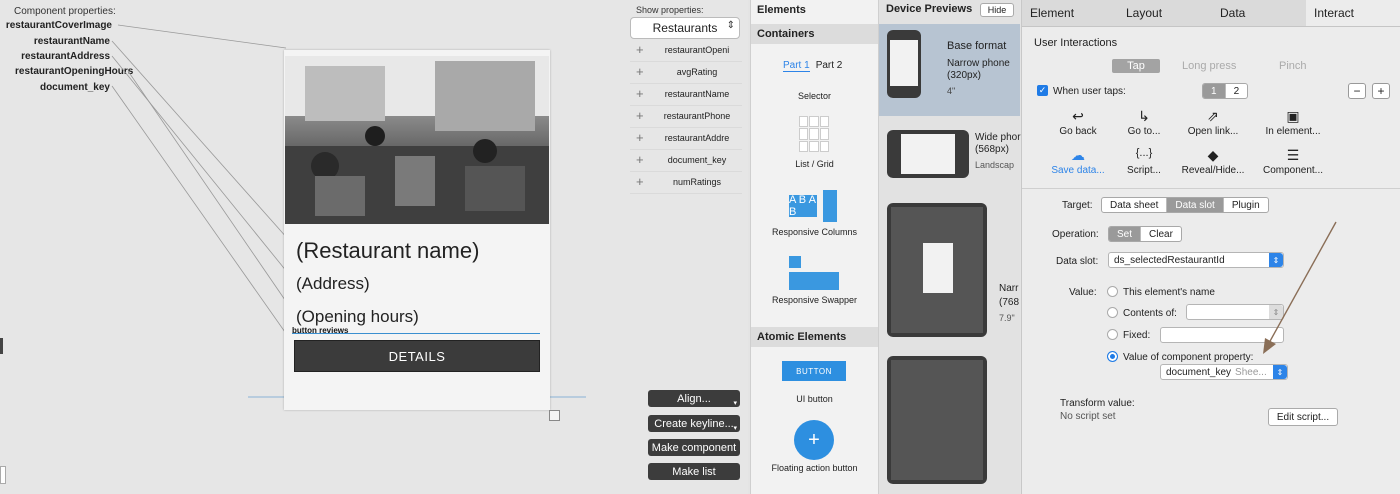 This screenshot has height=494, width=1400. I want to click on details-button: DETAILS, so click(417, 356).